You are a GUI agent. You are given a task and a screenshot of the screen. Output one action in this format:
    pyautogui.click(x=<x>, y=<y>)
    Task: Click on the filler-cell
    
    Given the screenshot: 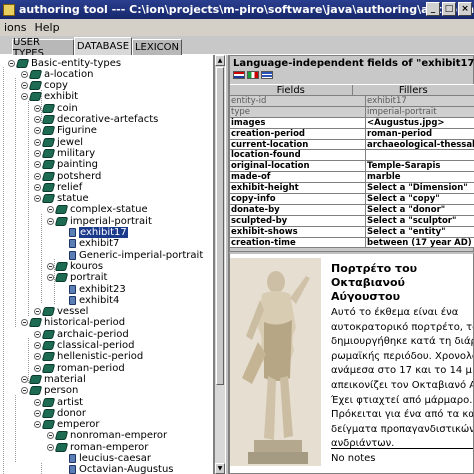 What is the action you would take?
    pyautogui.click(x=420, y=155)
    